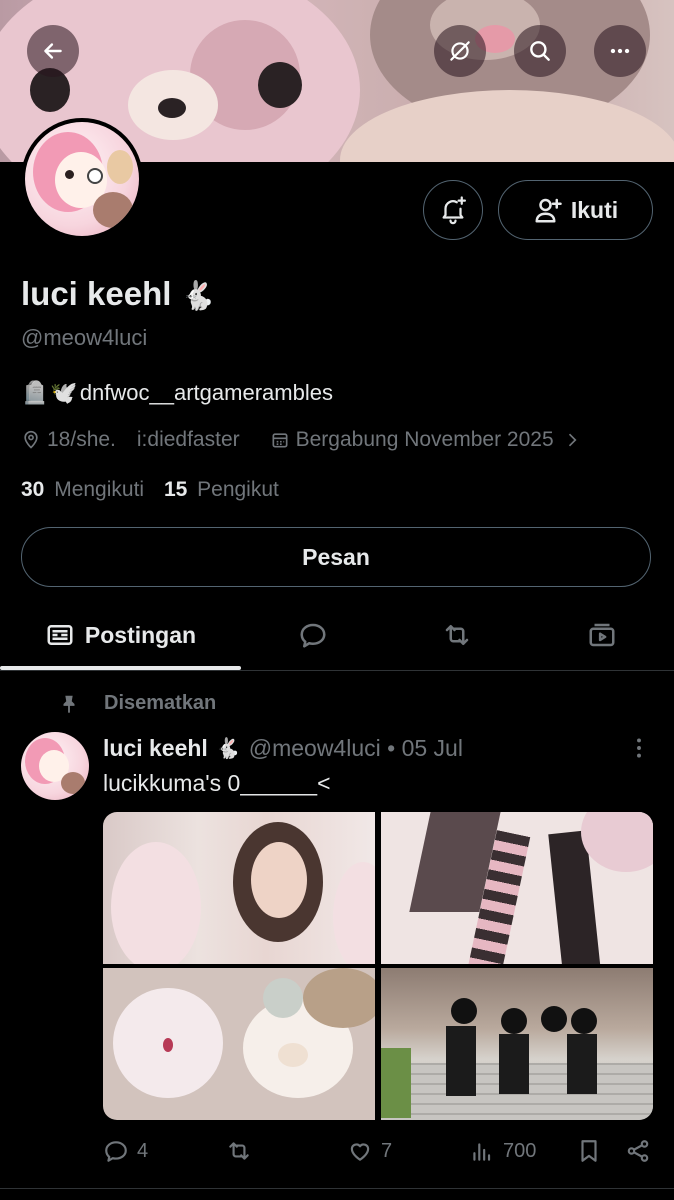 The image size is (674, 1200). Describe the element at coordinates (160, 703) in the screenshot. I see `pinned-label: Disematkan` at that location.